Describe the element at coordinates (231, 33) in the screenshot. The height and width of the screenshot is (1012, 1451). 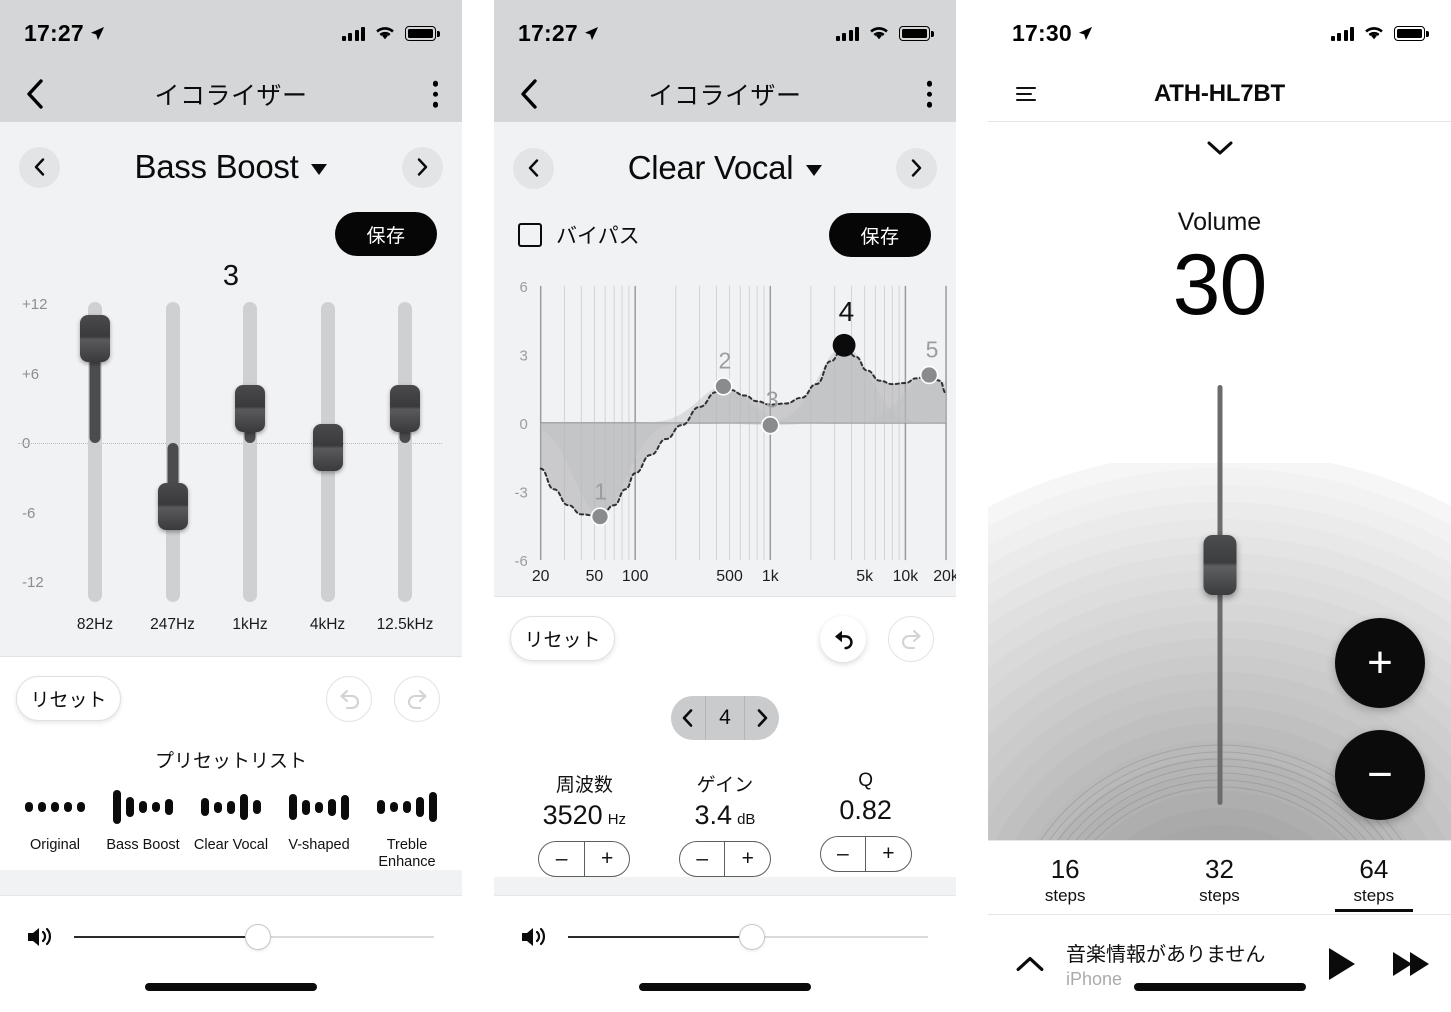
I see `status-bar: 17:27` at that location.